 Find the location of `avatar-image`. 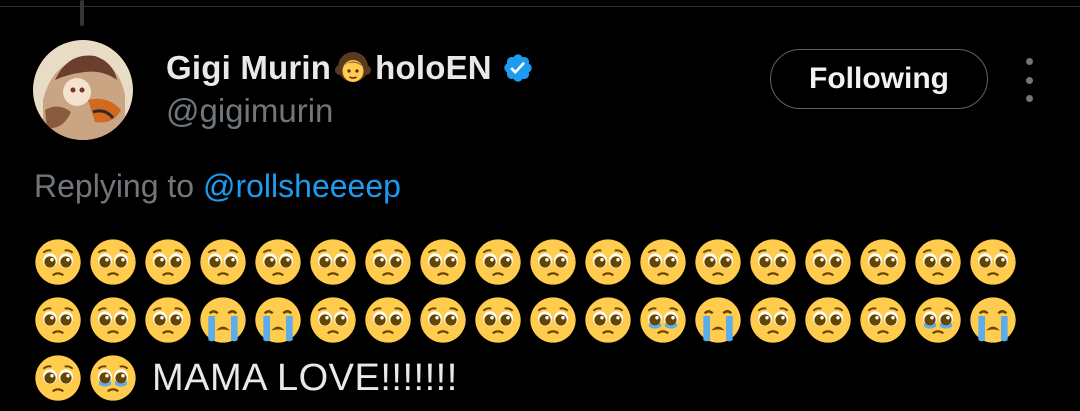

avatar-image is located at coordinates (83, 90).